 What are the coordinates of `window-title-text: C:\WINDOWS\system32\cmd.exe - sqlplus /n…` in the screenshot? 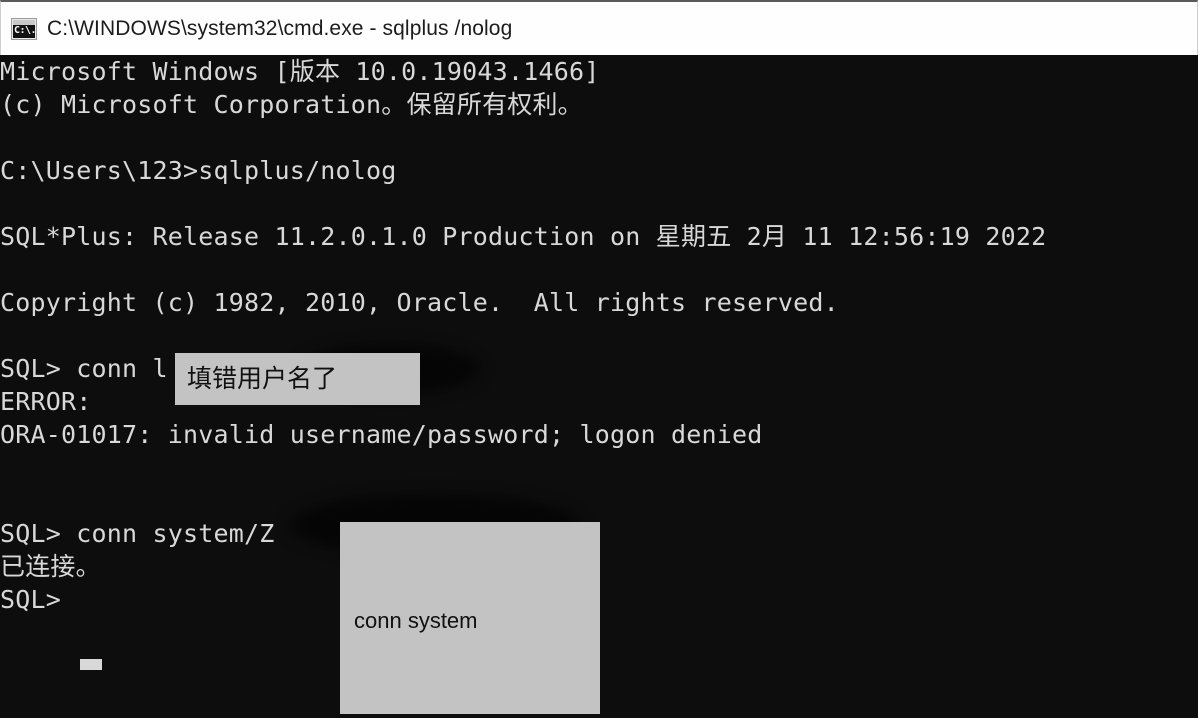 It's located at (280, 28).